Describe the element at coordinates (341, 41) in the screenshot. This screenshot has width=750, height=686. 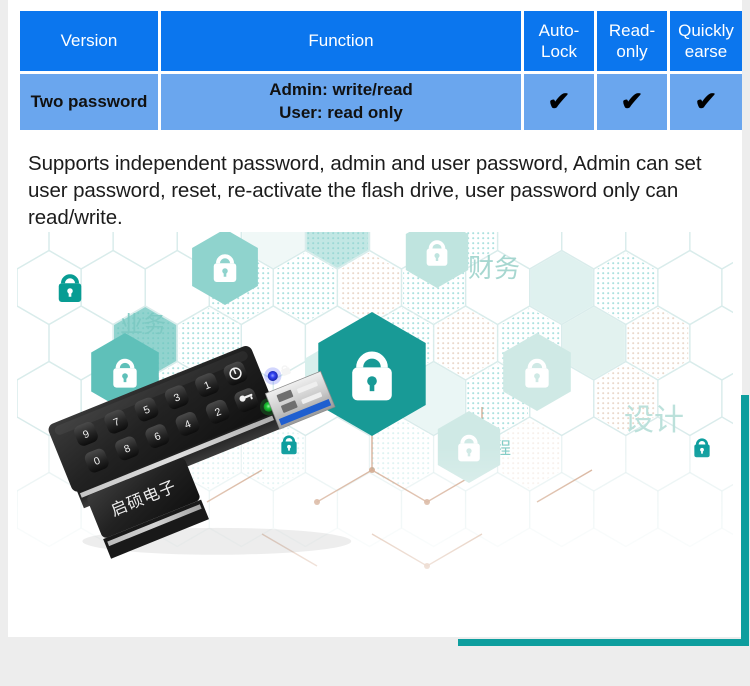
I see `column-header-function: Function` at that location.